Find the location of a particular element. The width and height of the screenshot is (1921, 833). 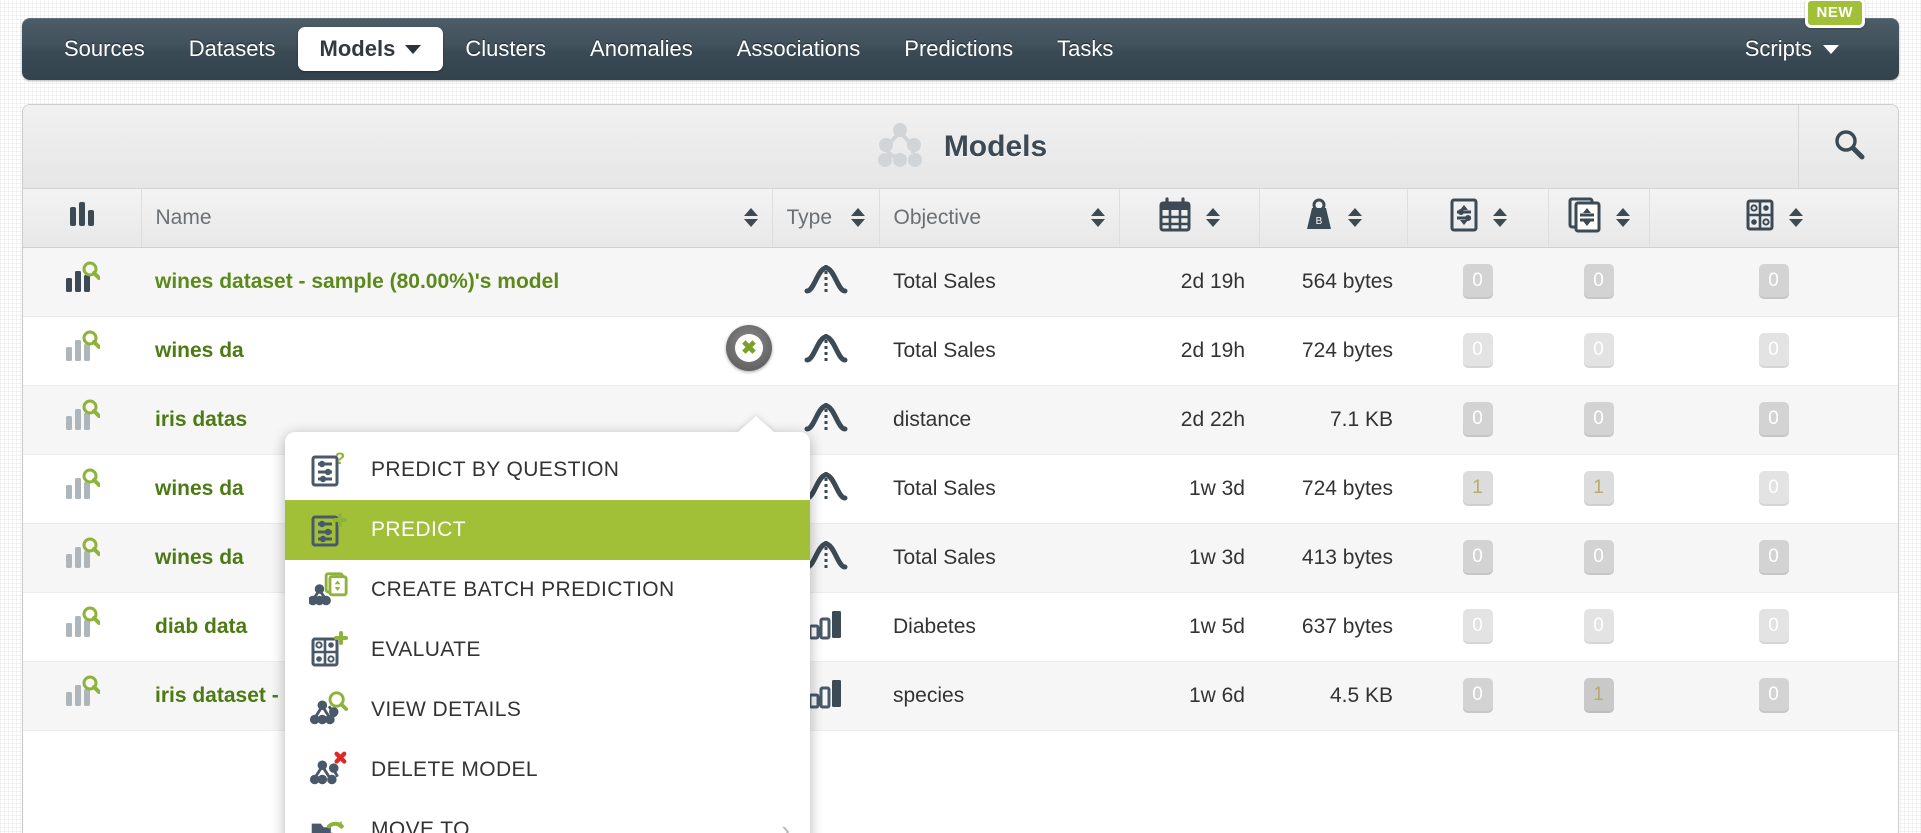

column-header-objective: Objective is located at coordinates (999, 218).